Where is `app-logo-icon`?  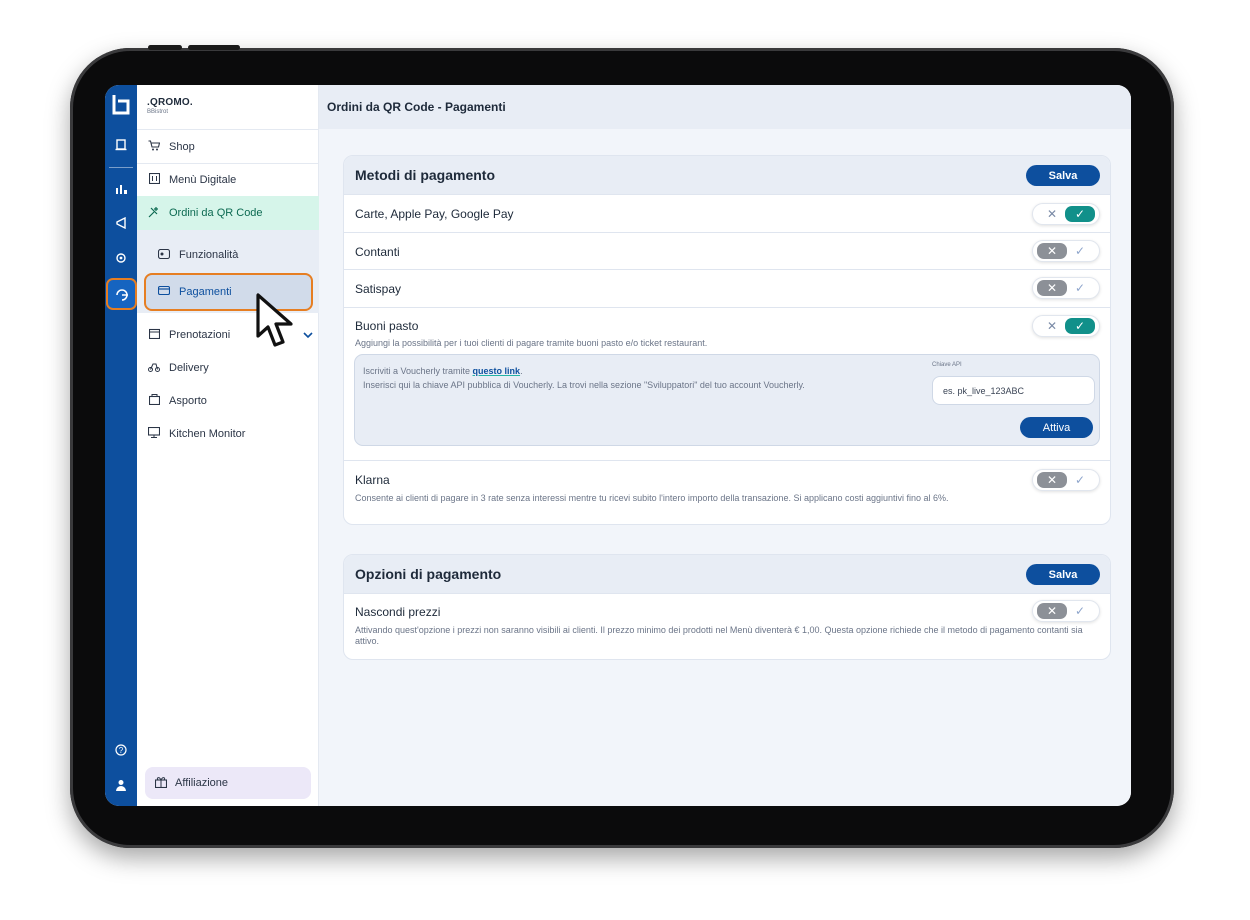 app-logo-icon is located at coordinates (121, 104).